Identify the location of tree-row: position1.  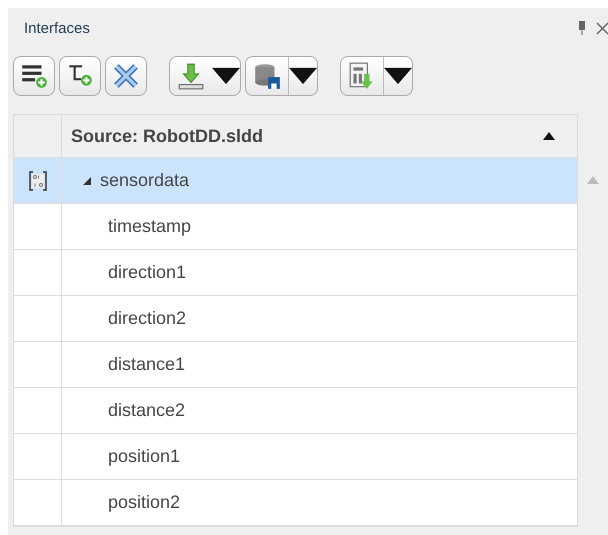
(296, 457).